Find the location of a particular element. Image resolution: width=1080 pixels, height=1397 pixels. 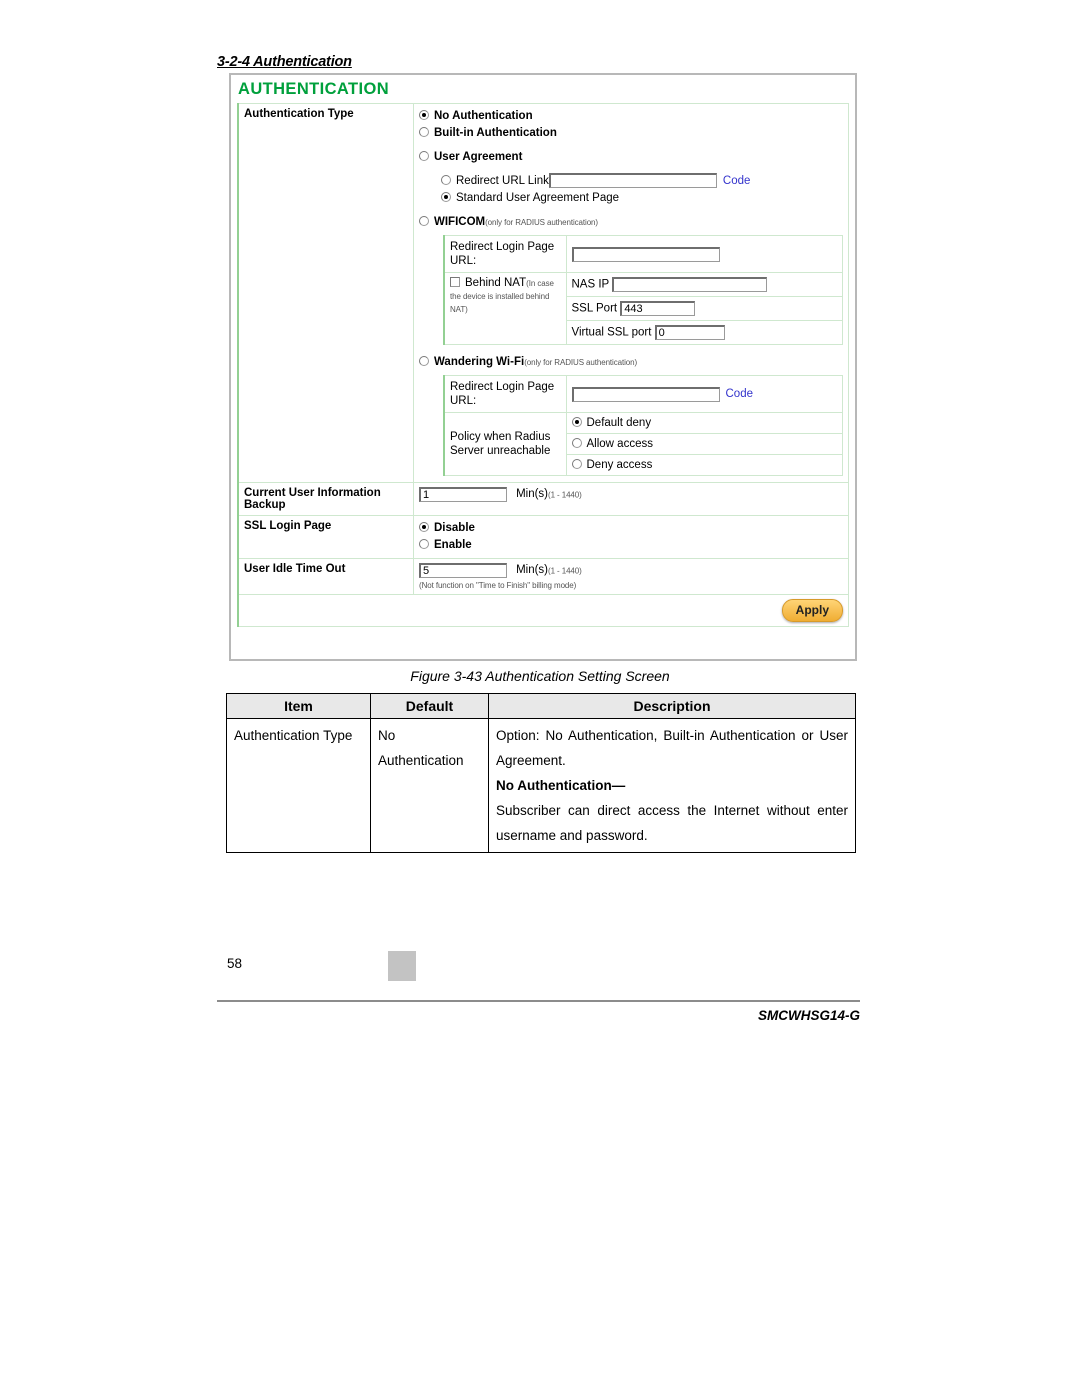

radio-wandering-wifi is located at coordinates (424, 361).